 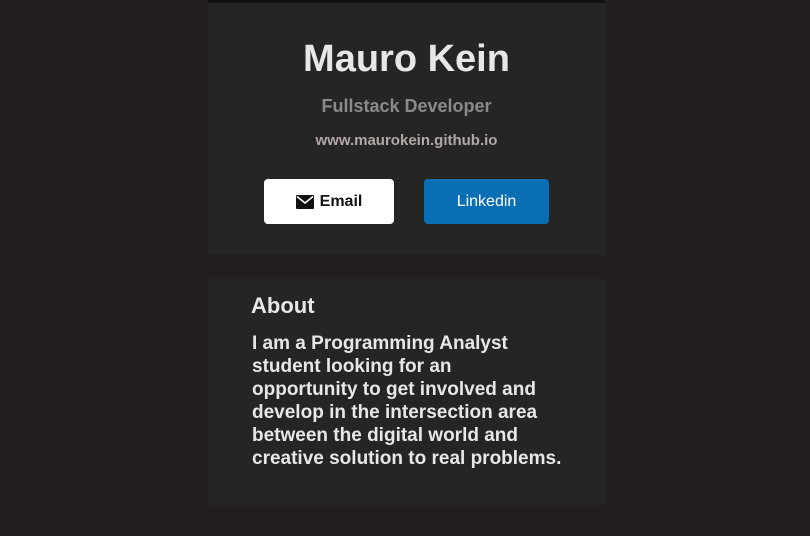 What do you see at coordinates (406, 141) in the screenshot?
I see `website-link: www.maurokein.github.io` at bounding box center [406, 141].